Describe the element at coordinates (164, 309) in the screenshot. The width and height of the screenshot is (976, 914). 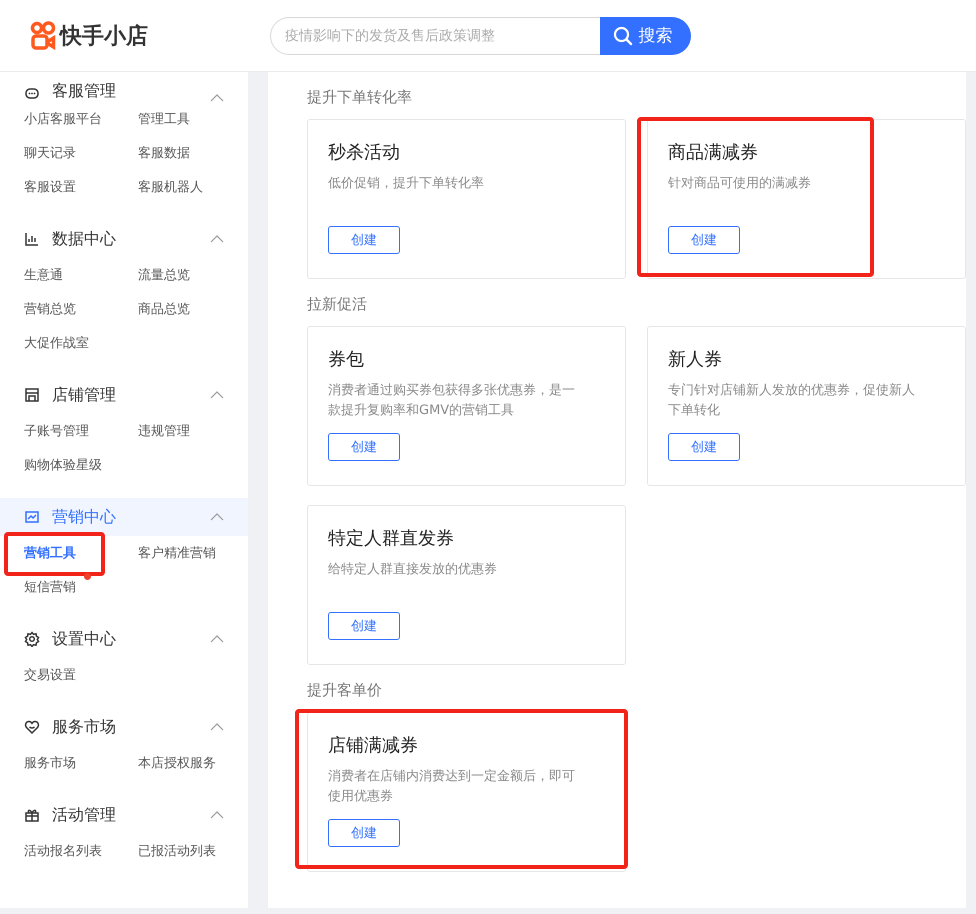
I see `menu-item: 商品总览` at that location.